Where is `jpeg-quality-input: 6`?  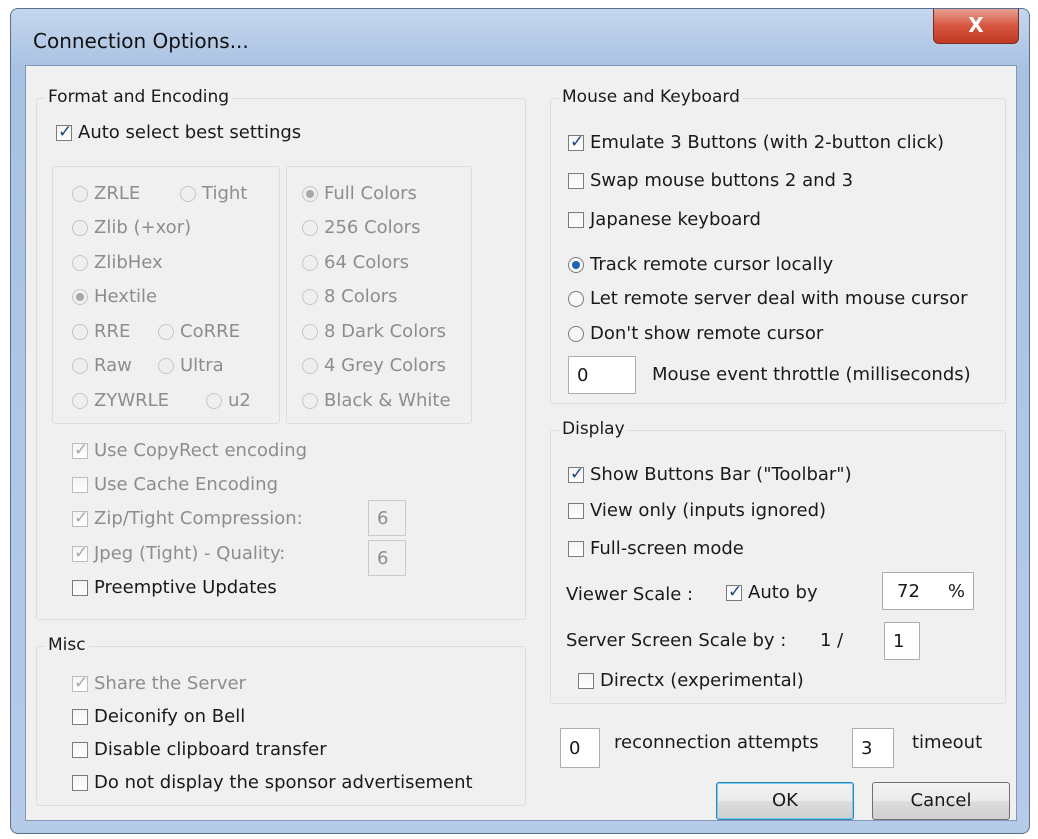
jpeg-quality-input: 6 is located at coordinates (387, 558).